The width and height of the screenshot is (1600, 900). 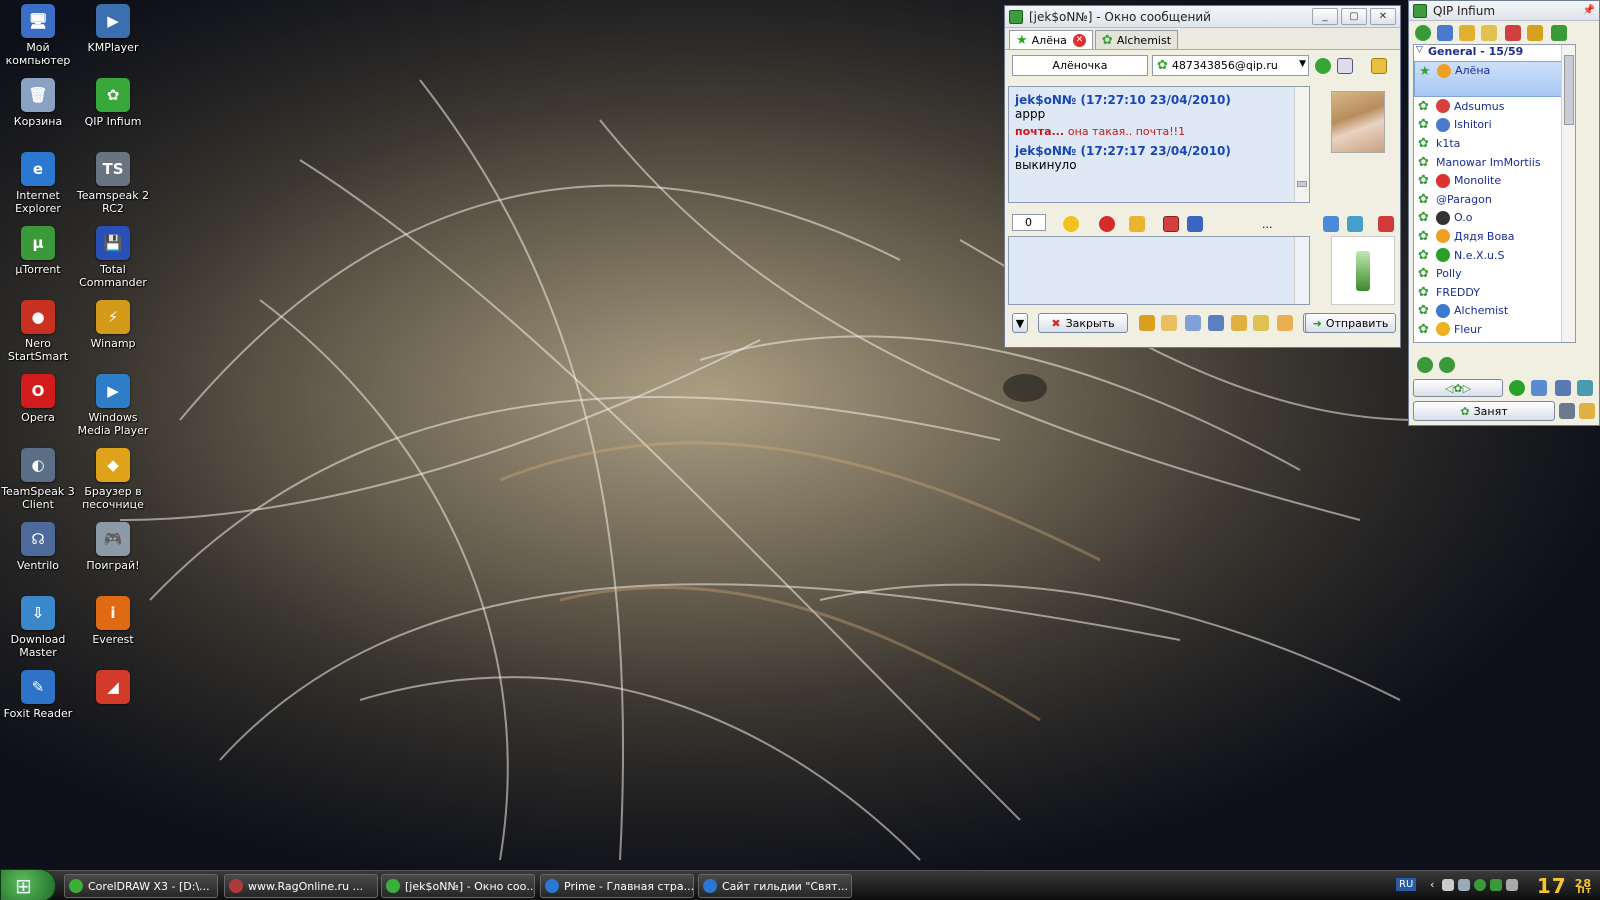 I want to click on desktop-icon: 🖥 Мой компьютер, so click(x=38, y=35).